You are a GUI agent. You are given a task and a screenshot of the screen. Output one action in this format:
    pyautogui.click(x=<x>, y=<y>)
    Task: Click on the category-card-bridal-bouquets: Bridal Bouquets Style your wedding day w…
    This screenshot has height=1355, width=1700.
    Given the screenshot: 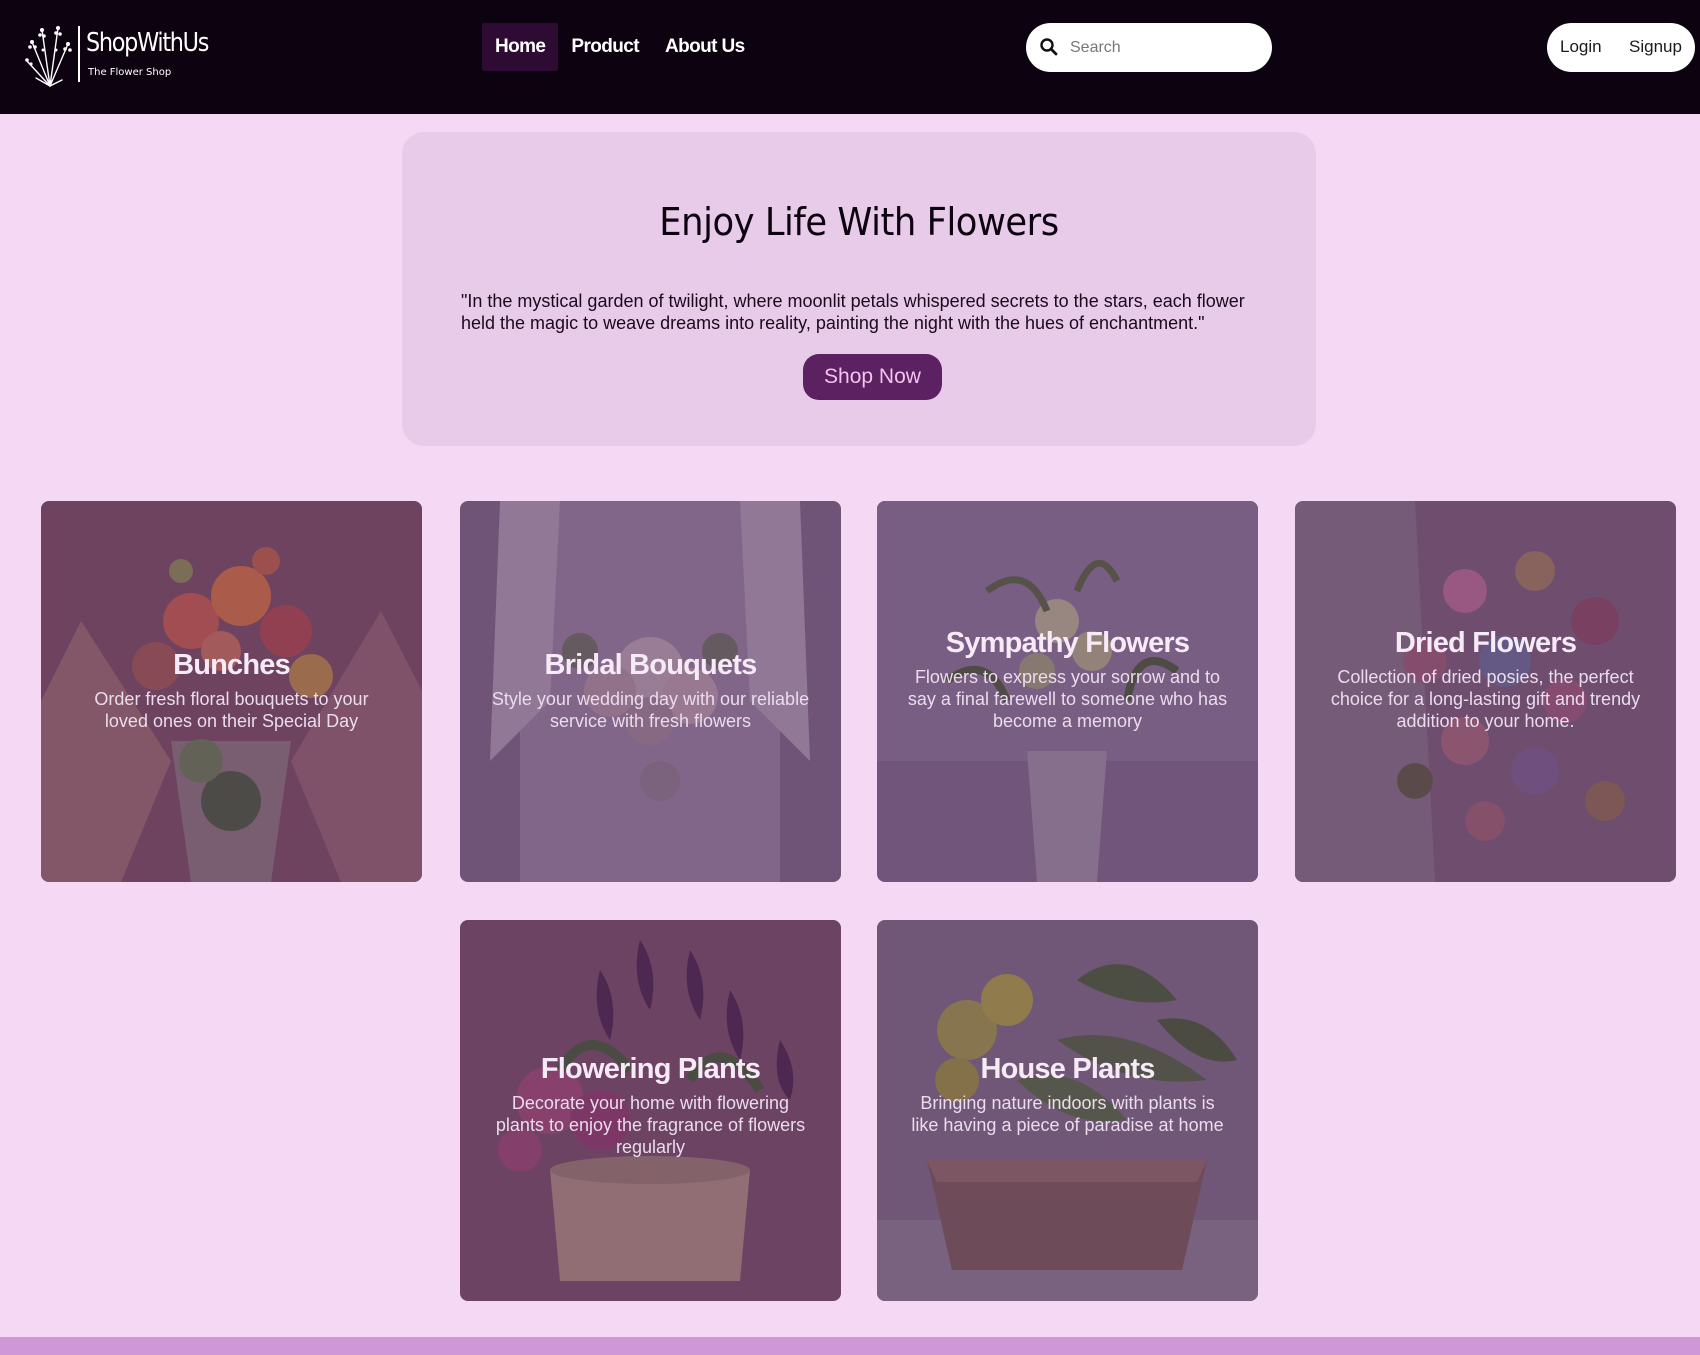 What is the action you would take?
    pyautogui.click(x=650, y=691)
    